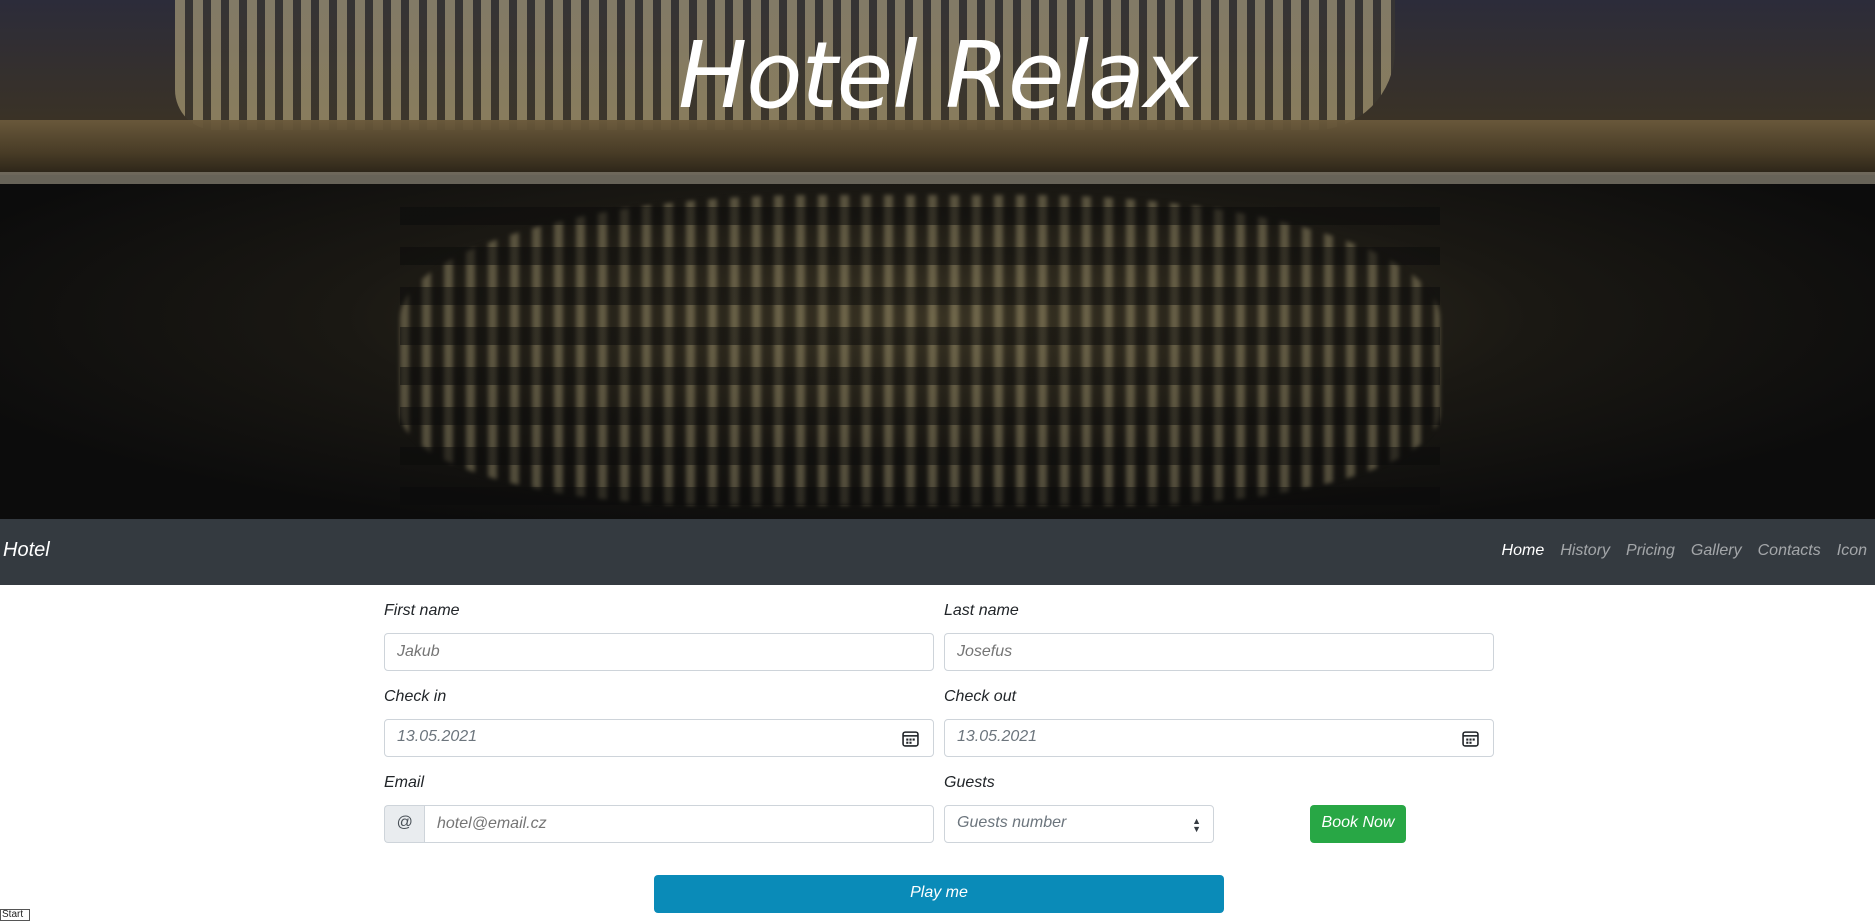 This screenshot has width=1875, height=921. What do you see at coordinates (939, 894) in the screenshot?
I see `play-me-button: Play me` at bounding box center [939, 894].